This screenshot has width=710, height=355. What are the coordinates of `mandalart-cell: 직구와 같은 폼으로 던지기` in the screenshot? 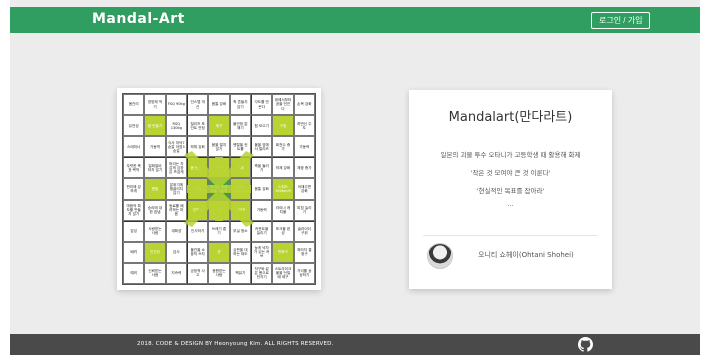 It's located at (262, 273).